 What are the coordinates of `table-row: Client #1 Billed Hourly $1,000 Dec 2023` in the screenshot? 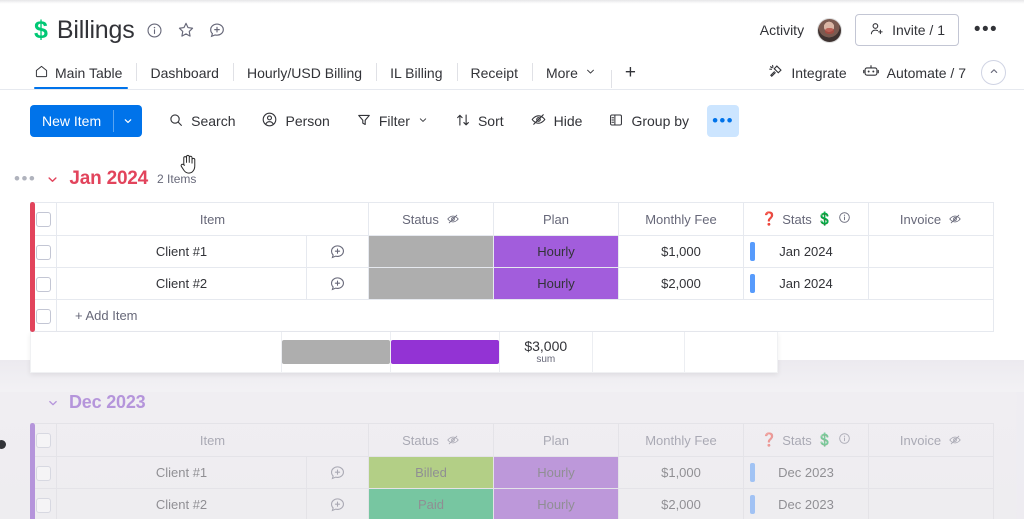 It's located at (512, 472).